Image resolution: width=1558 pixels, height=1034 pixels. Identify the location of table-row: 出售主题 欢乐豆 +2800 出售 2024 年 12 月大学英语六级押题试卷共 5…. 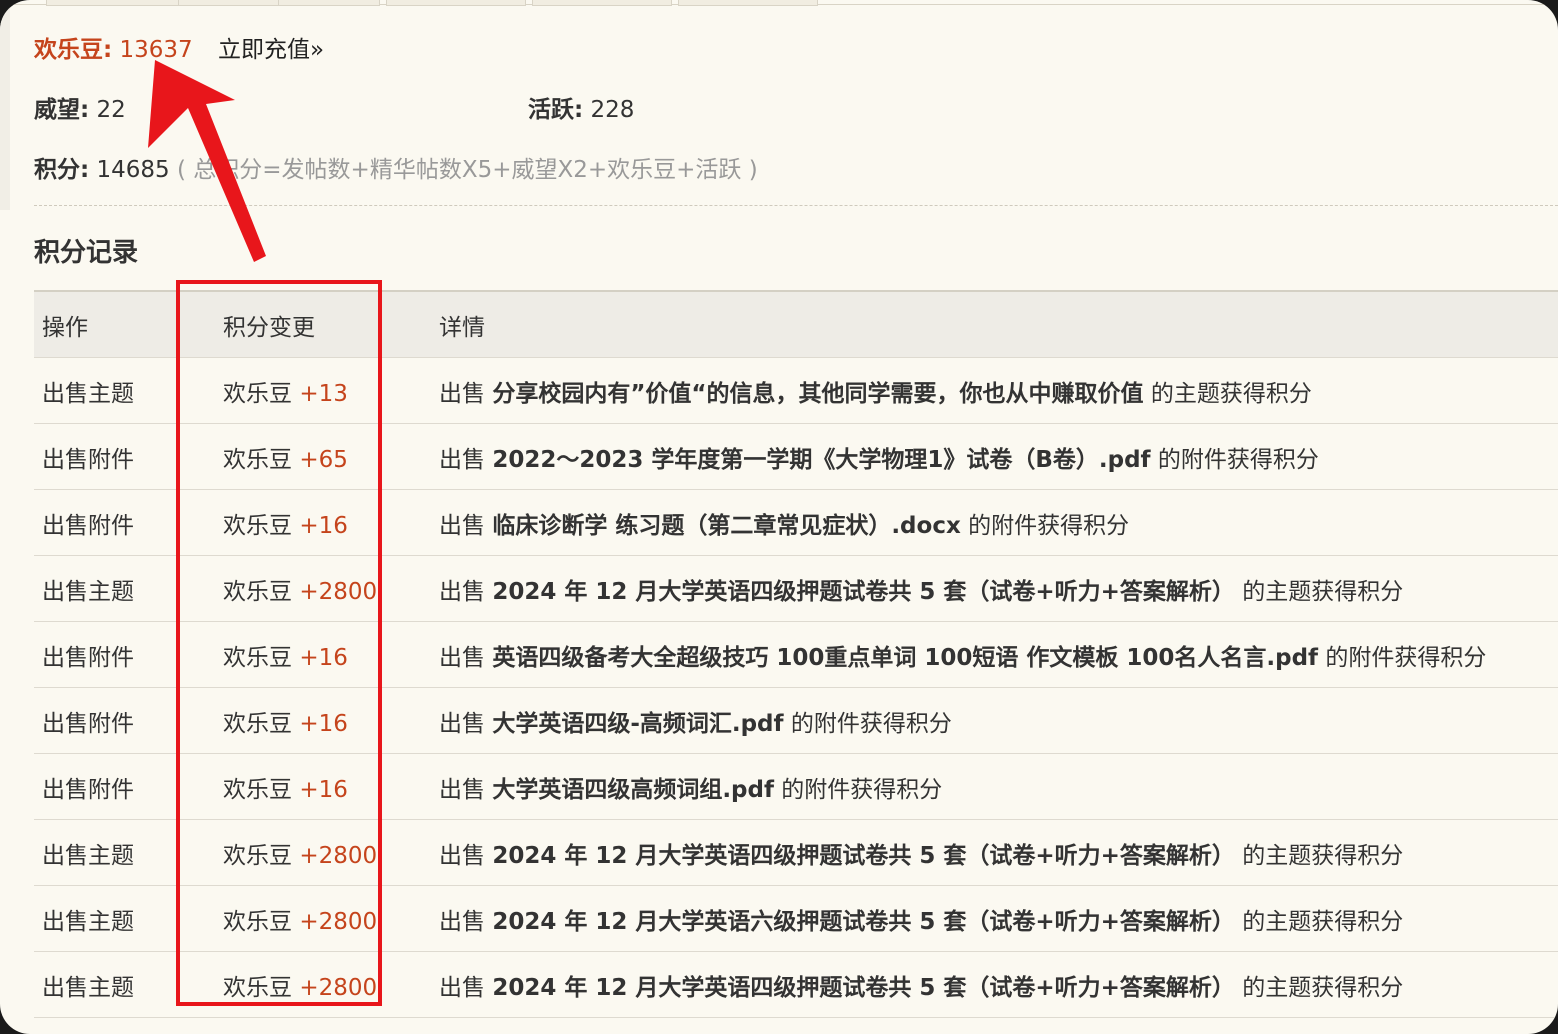
(796, 918).